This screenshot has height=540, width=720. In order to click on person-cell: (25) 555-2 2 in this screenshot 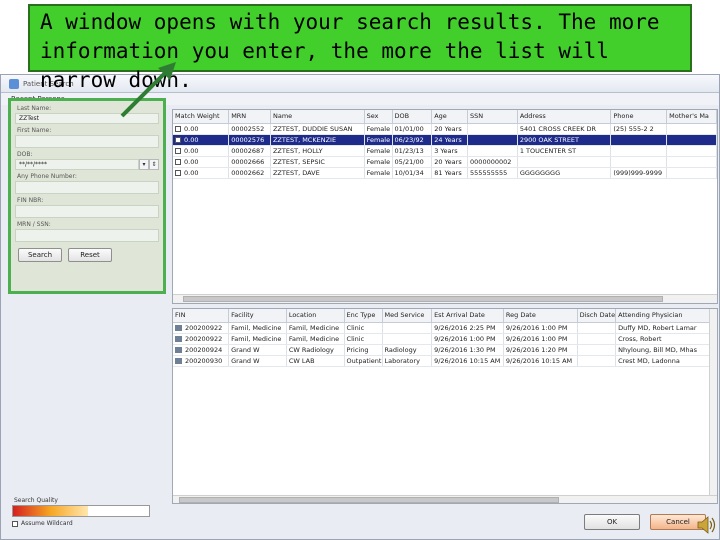, I will do `click(639, 129)`.